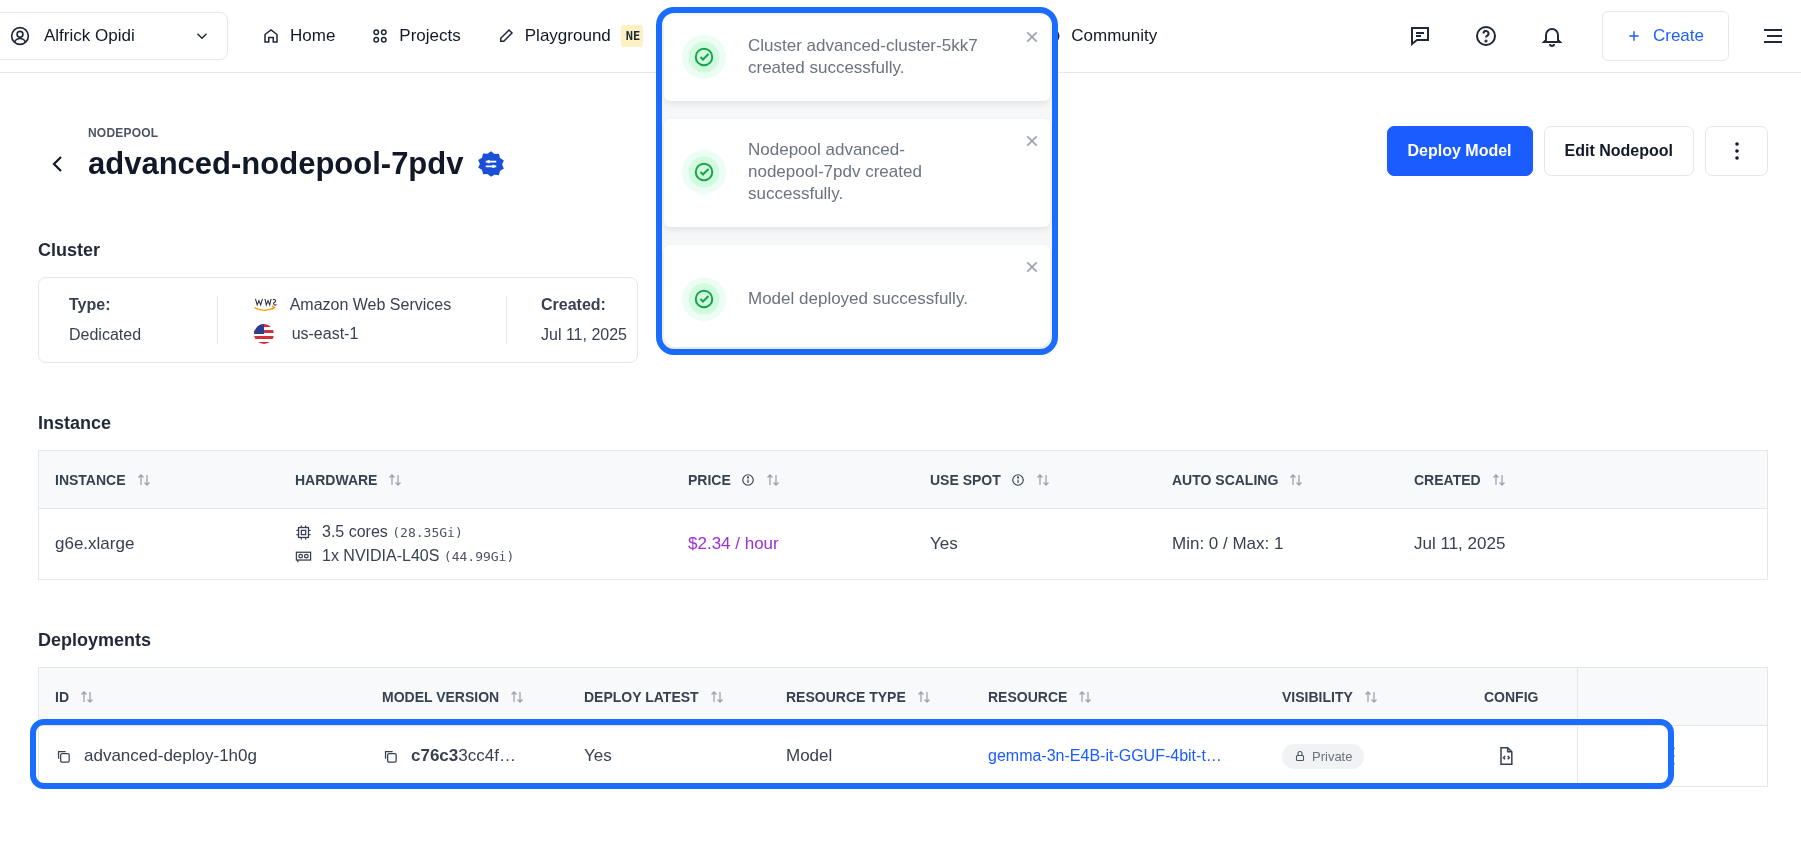  What do you see at coordinates (325, 334) in the screenshot?
I see `region-name: us-east-1` at bounding box center [325, 334].